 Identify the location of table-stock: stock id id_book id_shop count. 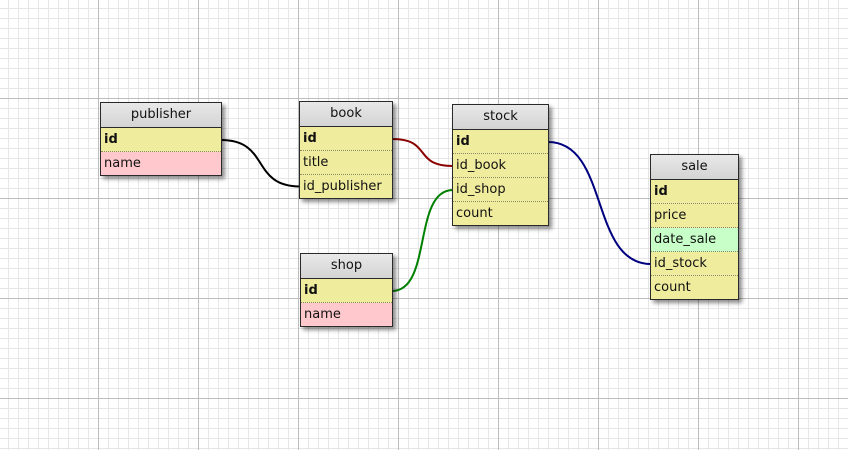
(500, 165).